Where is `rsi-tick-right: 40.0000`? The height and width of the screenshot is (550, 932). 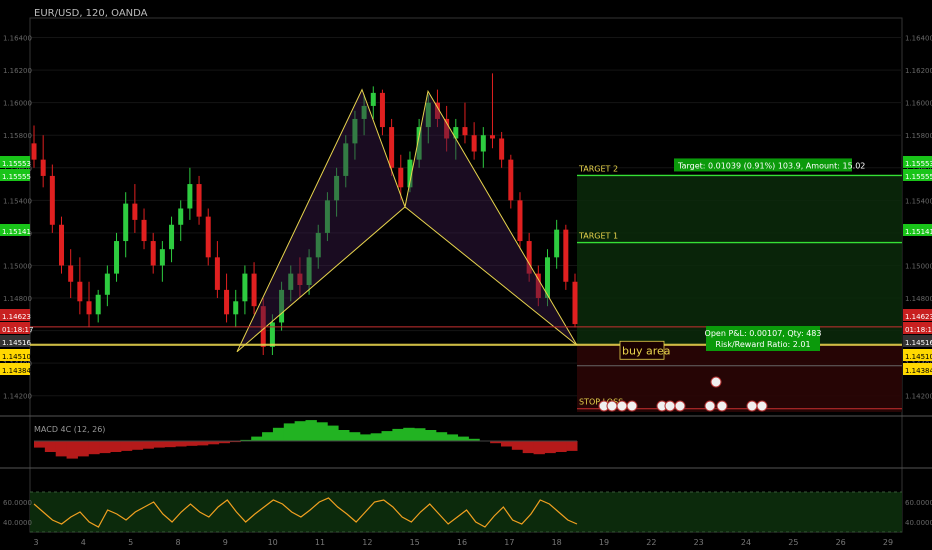
rsi-tick-right: 40.0000 is located at coordinates (918, 523).